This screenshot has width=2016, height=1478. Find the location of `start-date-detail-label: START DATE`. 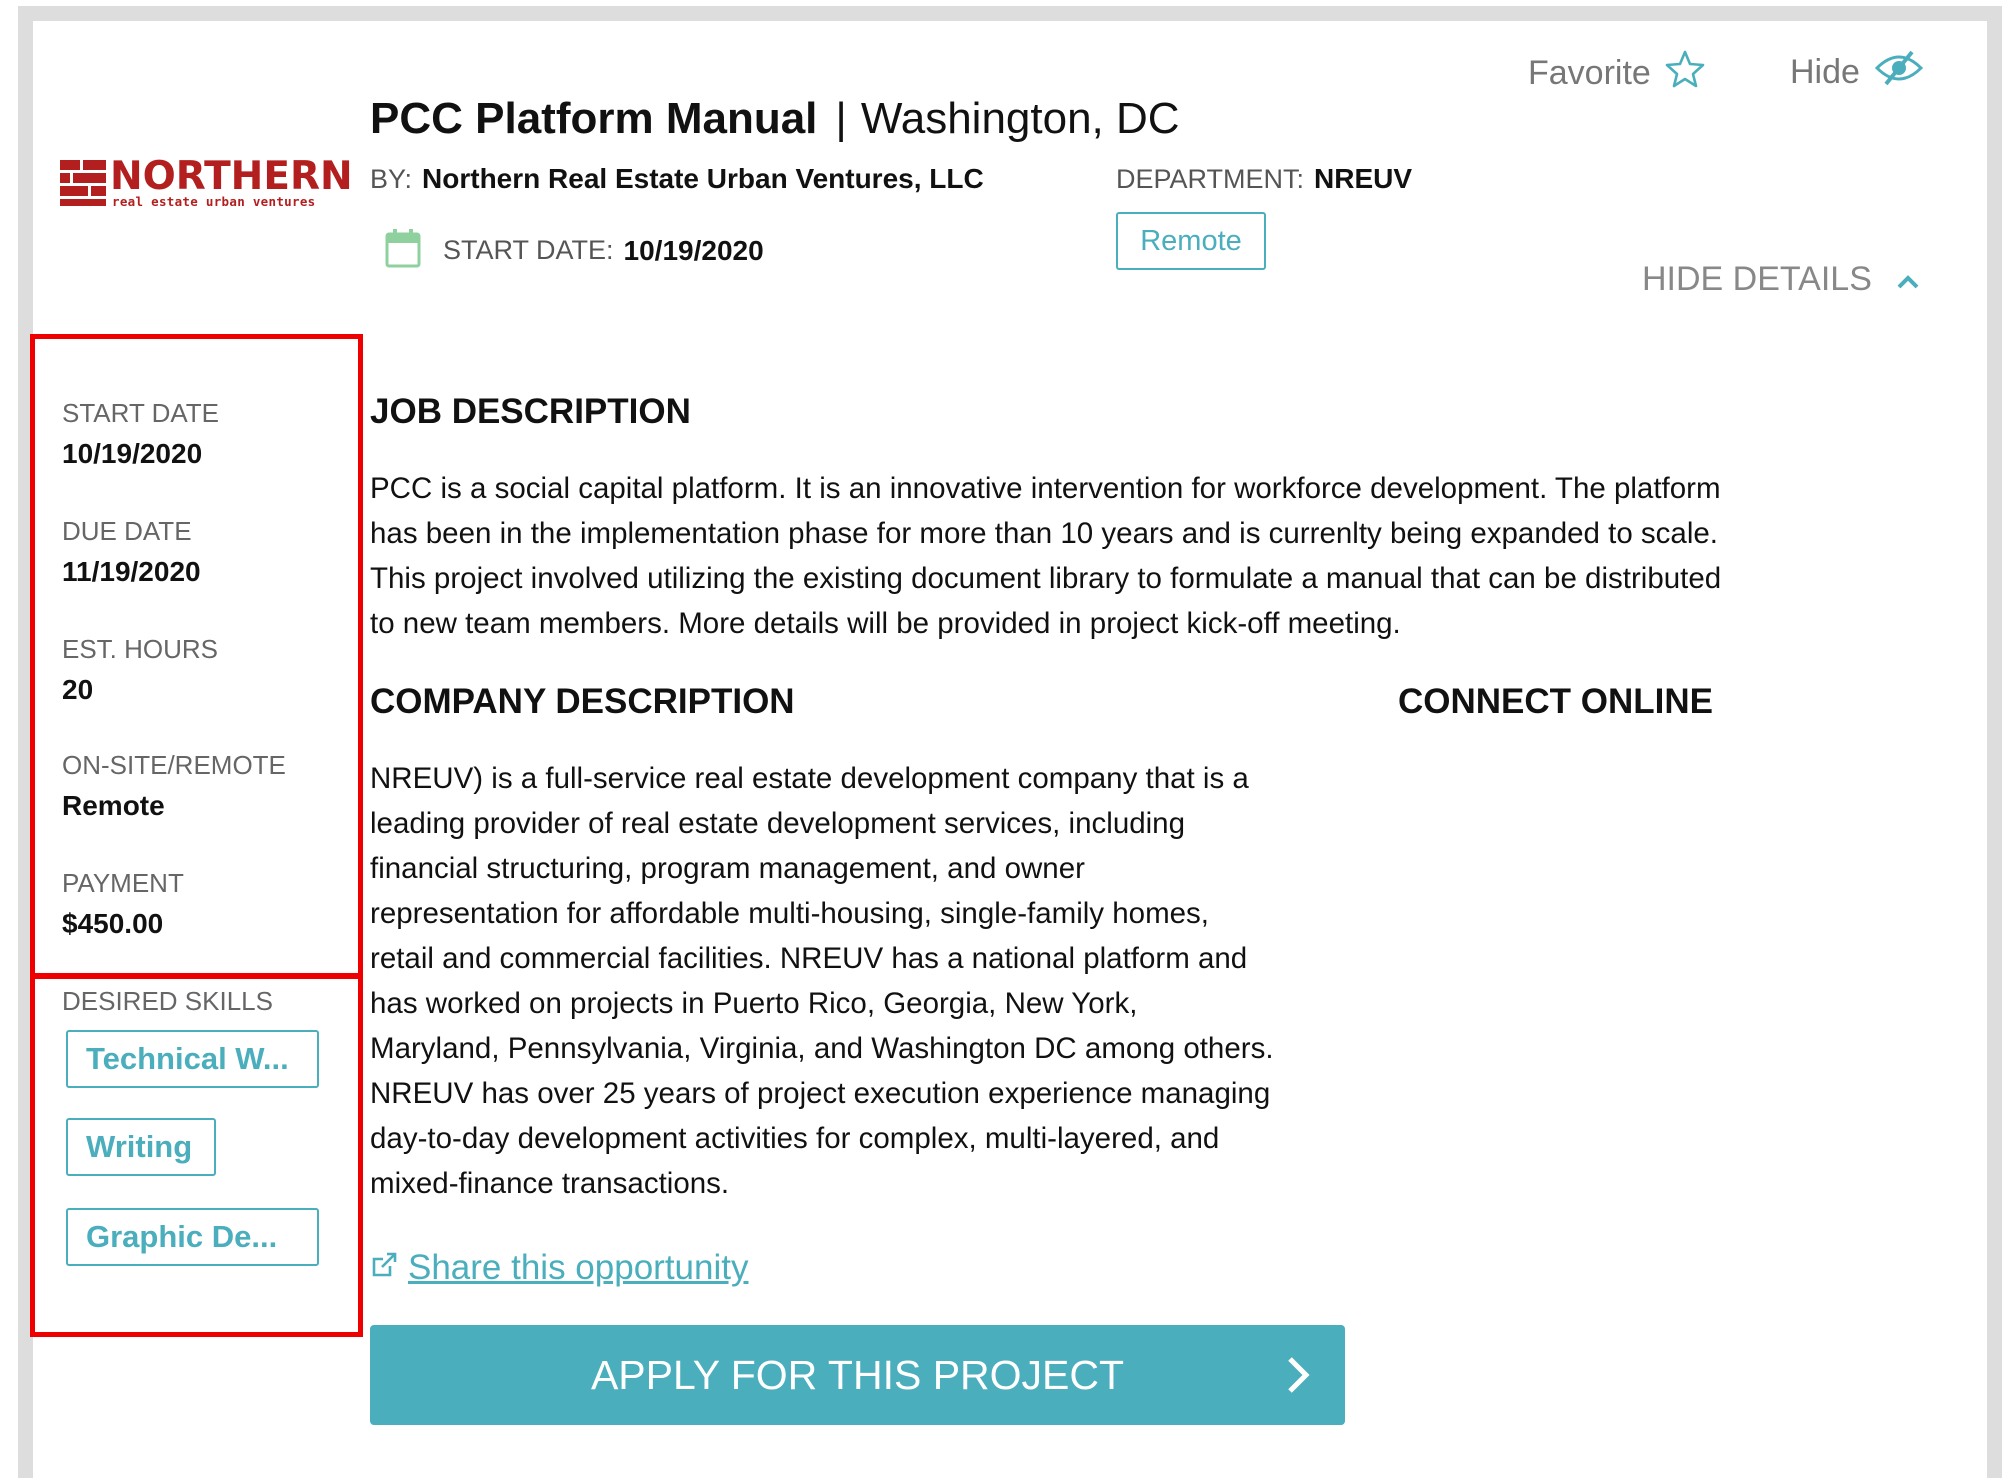

start-date-detail-label: START DATE is located at coordinates (140, 413).